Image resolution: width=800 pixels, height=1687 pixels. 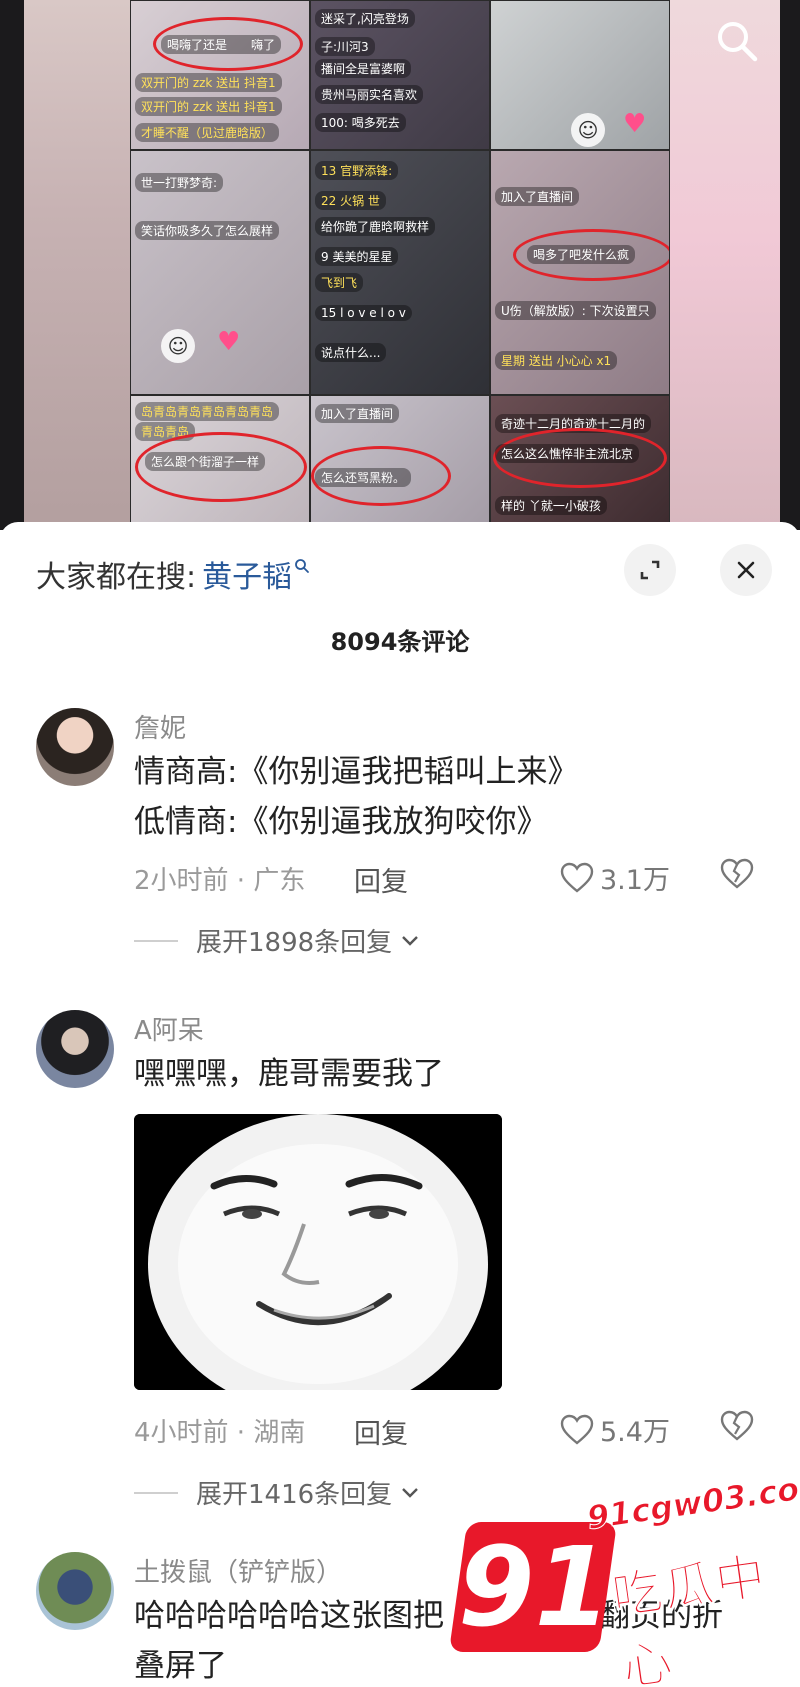 What do you see at coordinates (247, 574) in the screenshot?
I see `search-suggestion-keyword: 黄子韬` at bounding box center [247, 574].